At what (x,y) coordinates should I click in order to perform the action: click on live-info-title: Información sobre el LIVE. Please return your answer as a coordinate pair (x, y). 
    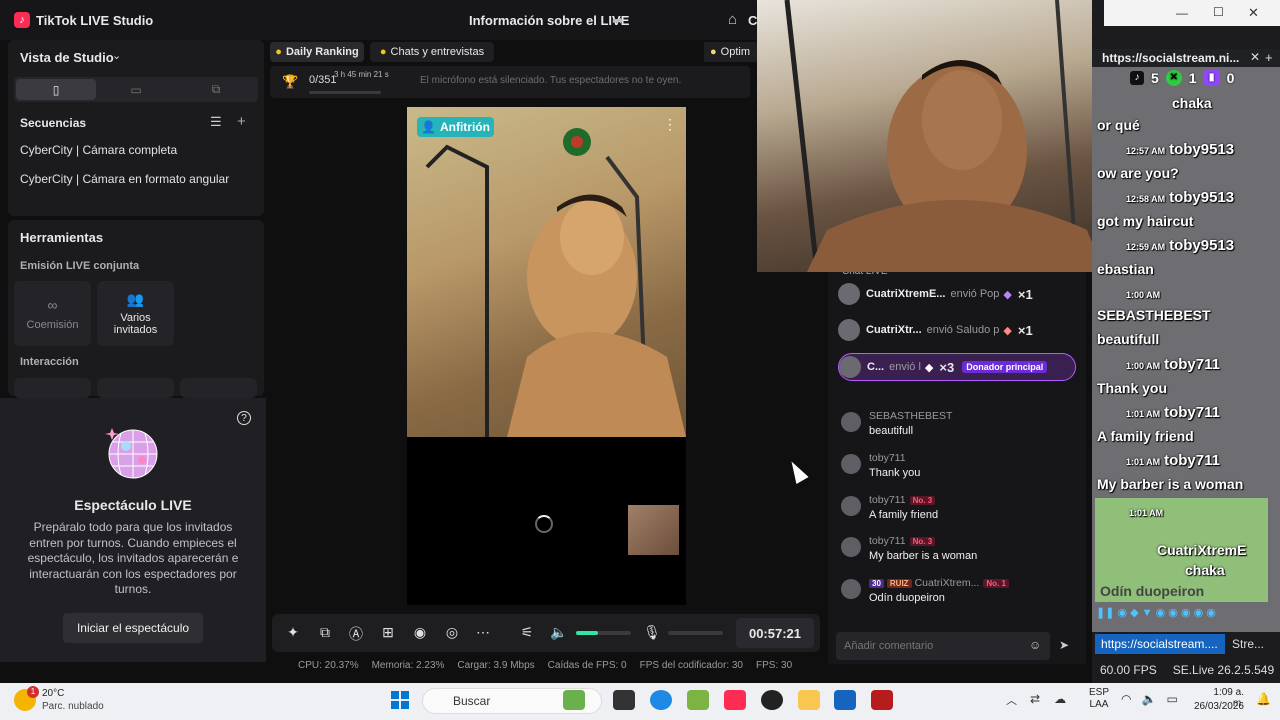
    Looking at the image, I should click on (549, 20).